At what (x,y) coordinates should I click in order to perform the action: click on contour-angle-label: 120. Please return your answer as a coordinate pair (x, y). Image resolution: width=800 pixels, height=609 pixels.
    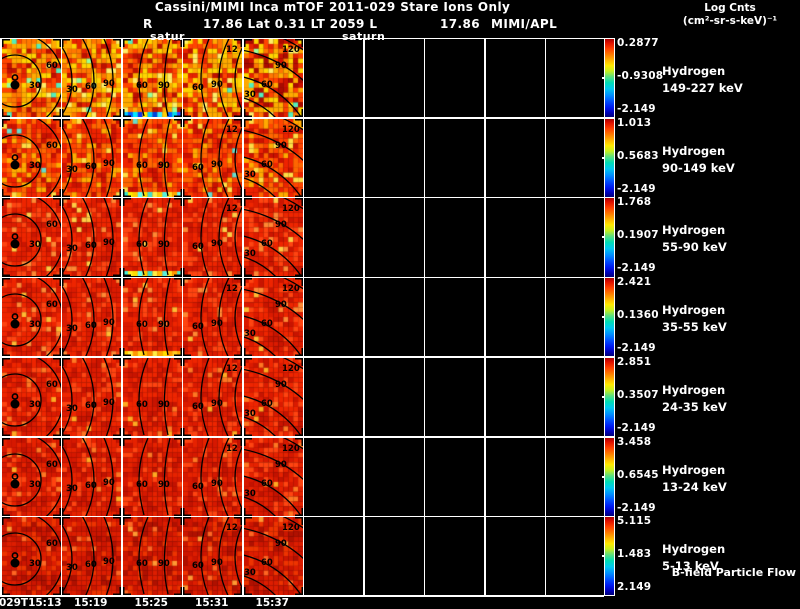
    Looking at the image, I should click on (291, 528).